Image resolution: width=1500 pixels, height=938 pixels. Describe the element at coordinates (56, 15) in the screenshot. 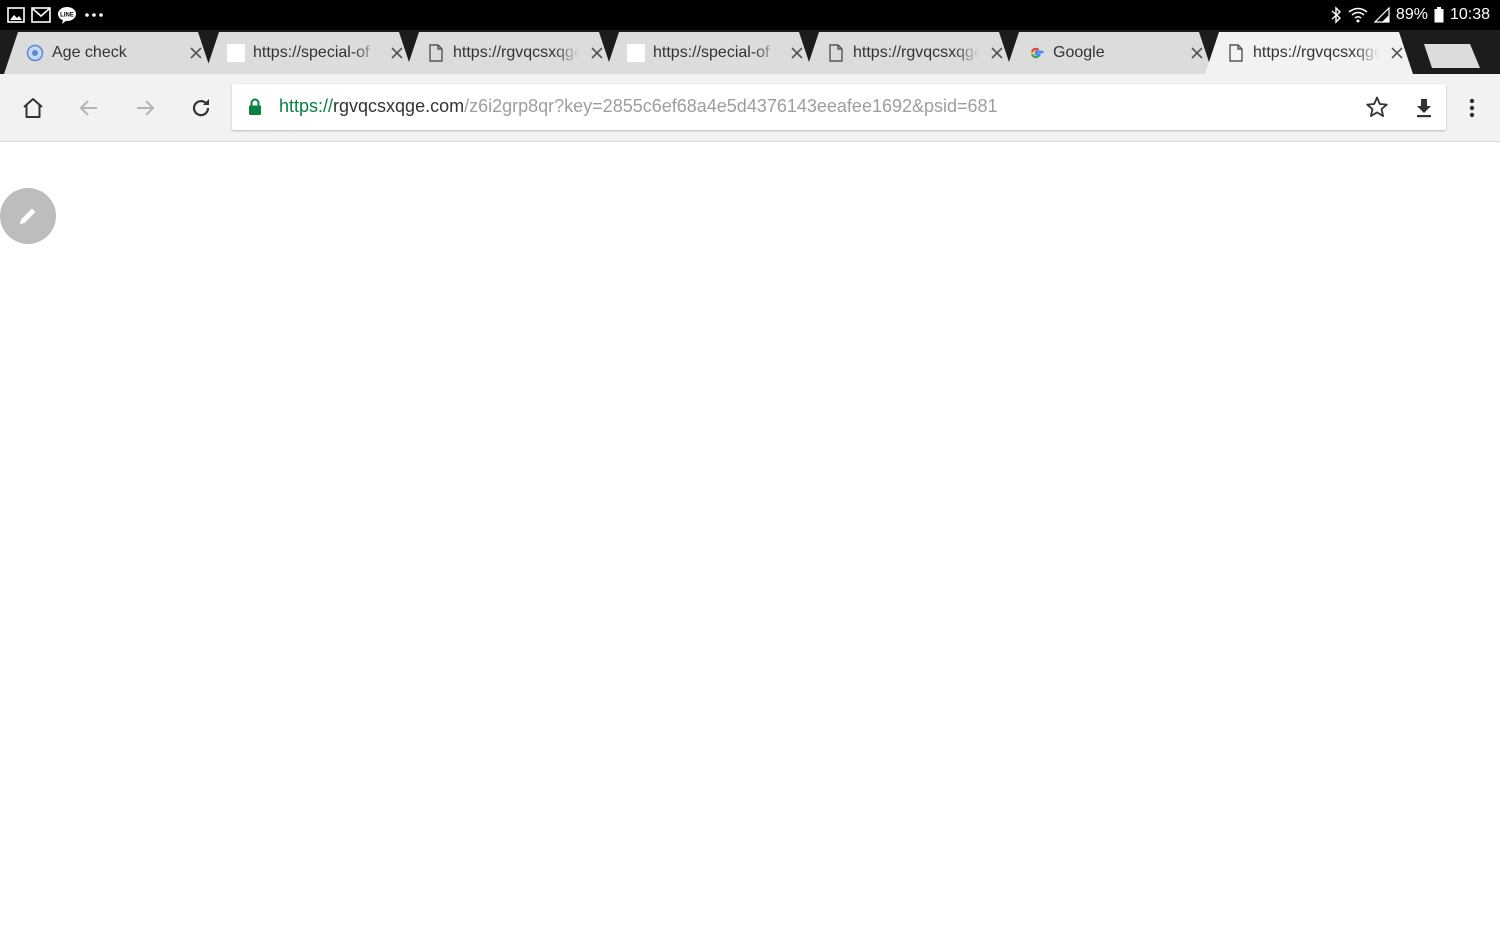

I see `notification-icons: LINE` at that location.